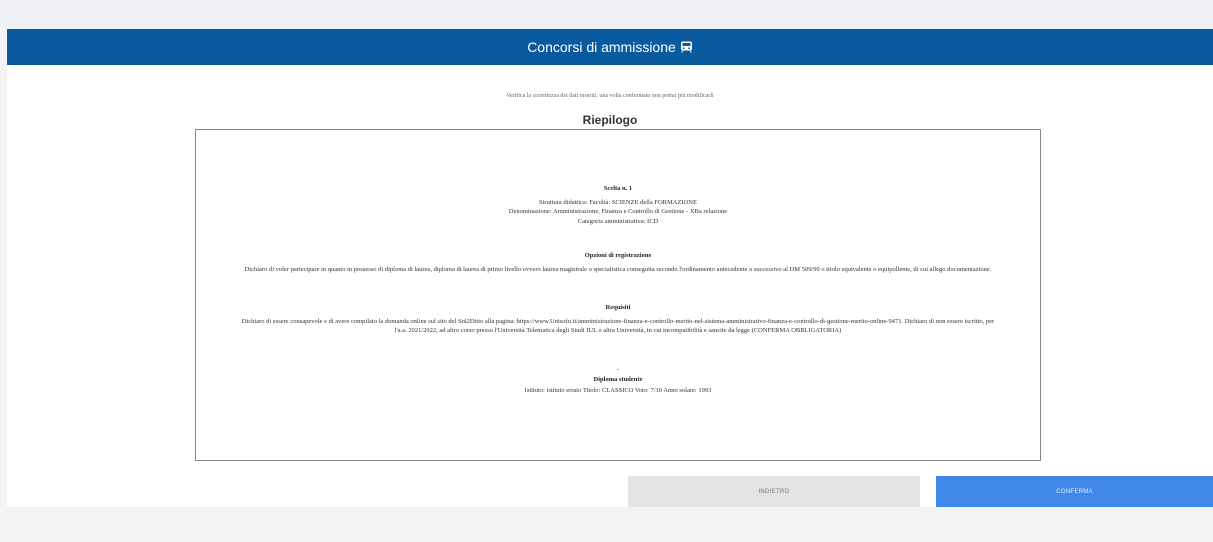 The image size is (1213, 542). I want to click on diploma-dash: -, so click(618, 369).